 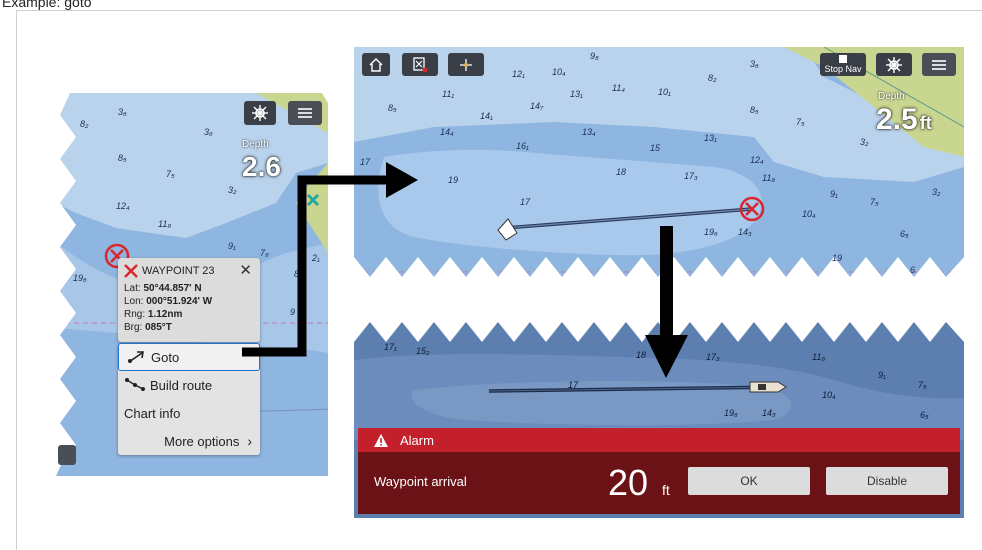 What do you see at coordinates (293, 312) in the screenshot?
I see `sounding: 9` at bounding box center [293, 312].